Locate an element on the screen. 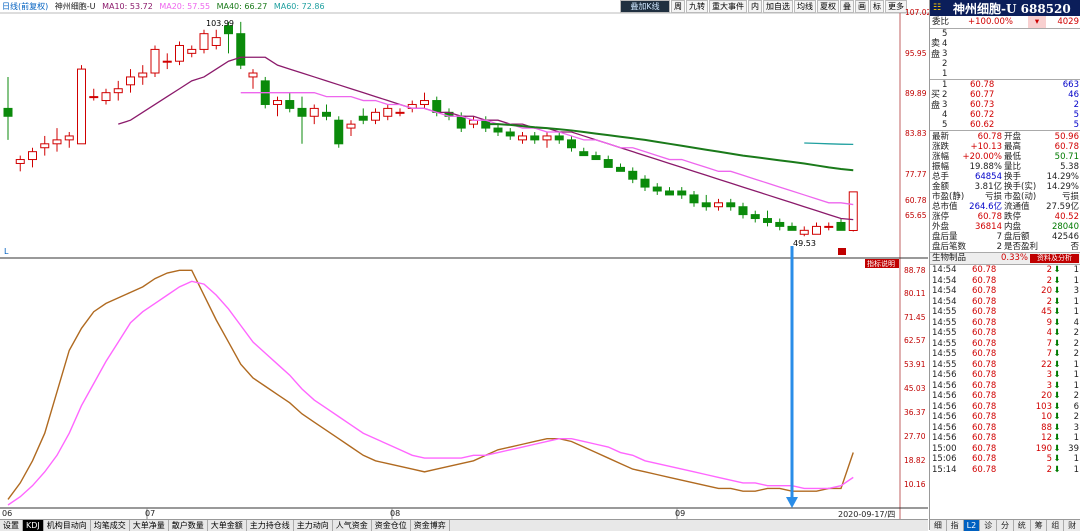 Image resolution: width=1080 pixels, height=531 pixels. order-row: 3 60.73 2 is located at coordinates (1005, 105).